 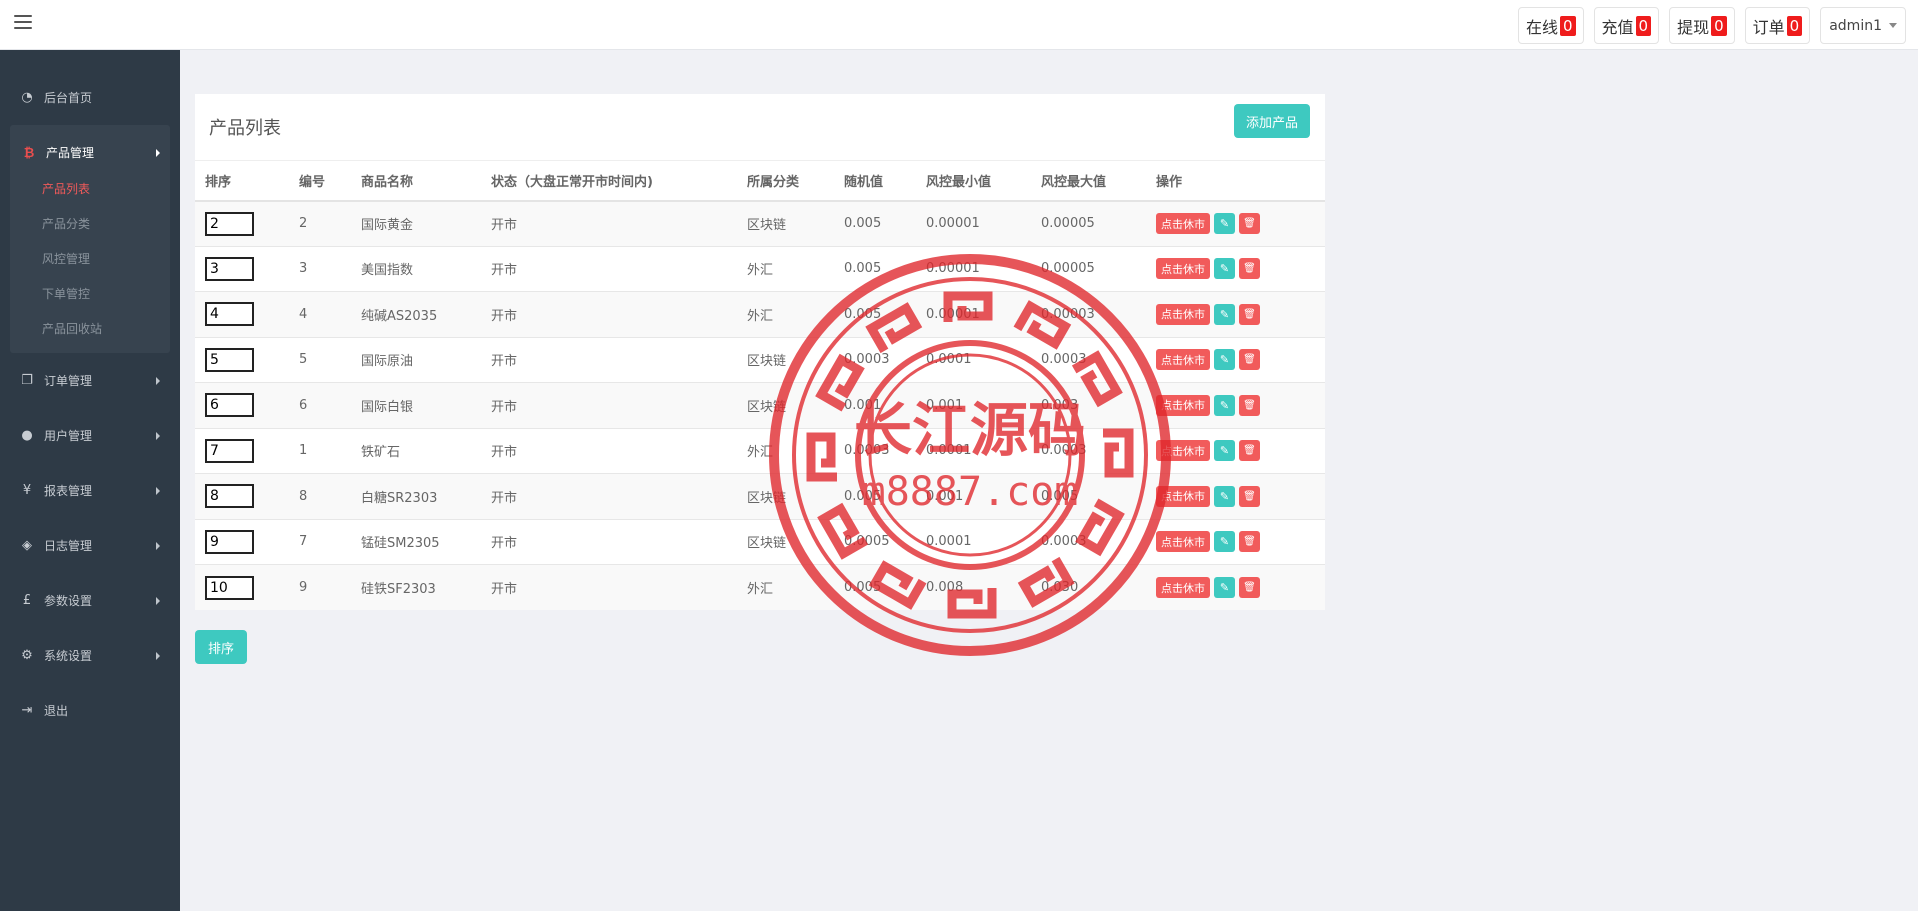 I want to click on menu-toggle-icon, so click(x=23, y=23).